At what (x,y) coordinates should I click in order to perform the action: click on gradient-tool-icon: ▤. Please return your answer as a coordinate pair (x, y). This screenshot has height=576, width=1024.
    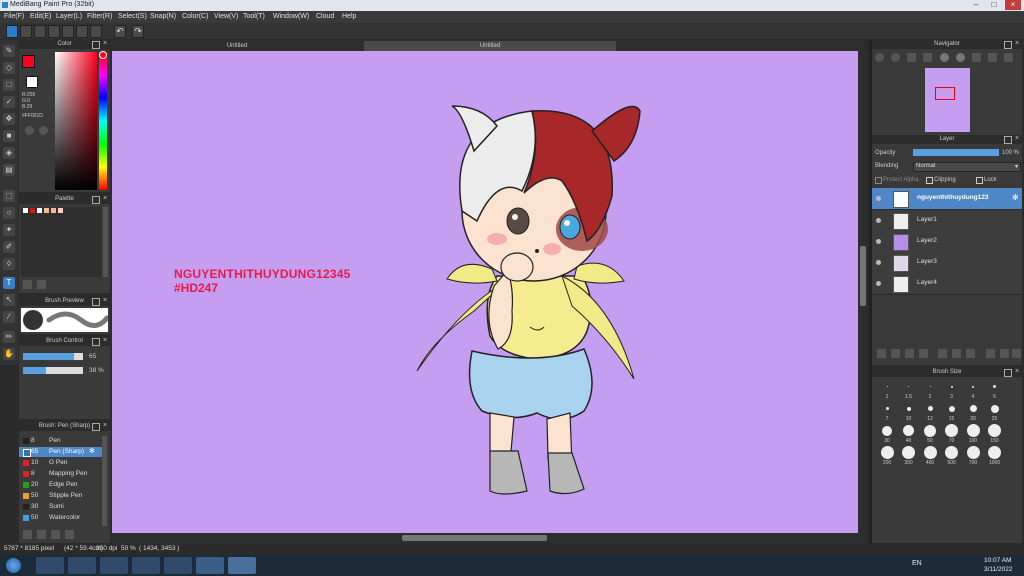
    Looking at the image, I should click on (9, 170).